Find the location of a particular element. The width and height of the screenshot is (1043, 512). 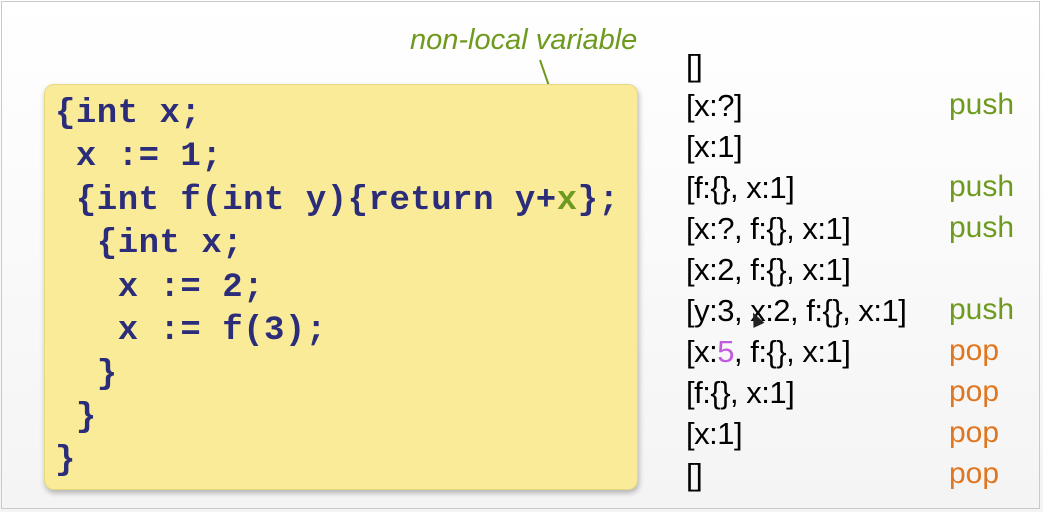

stack-state: [x:?] is located at coordinates (714, 105).